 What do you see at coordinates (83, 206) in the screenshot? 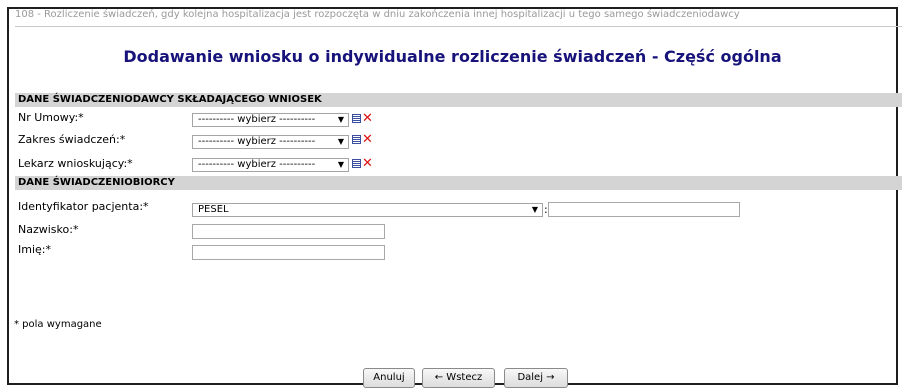
I see `patient-id-label: Identyfikator pacjenta:*` at bounding box center [83, 206].